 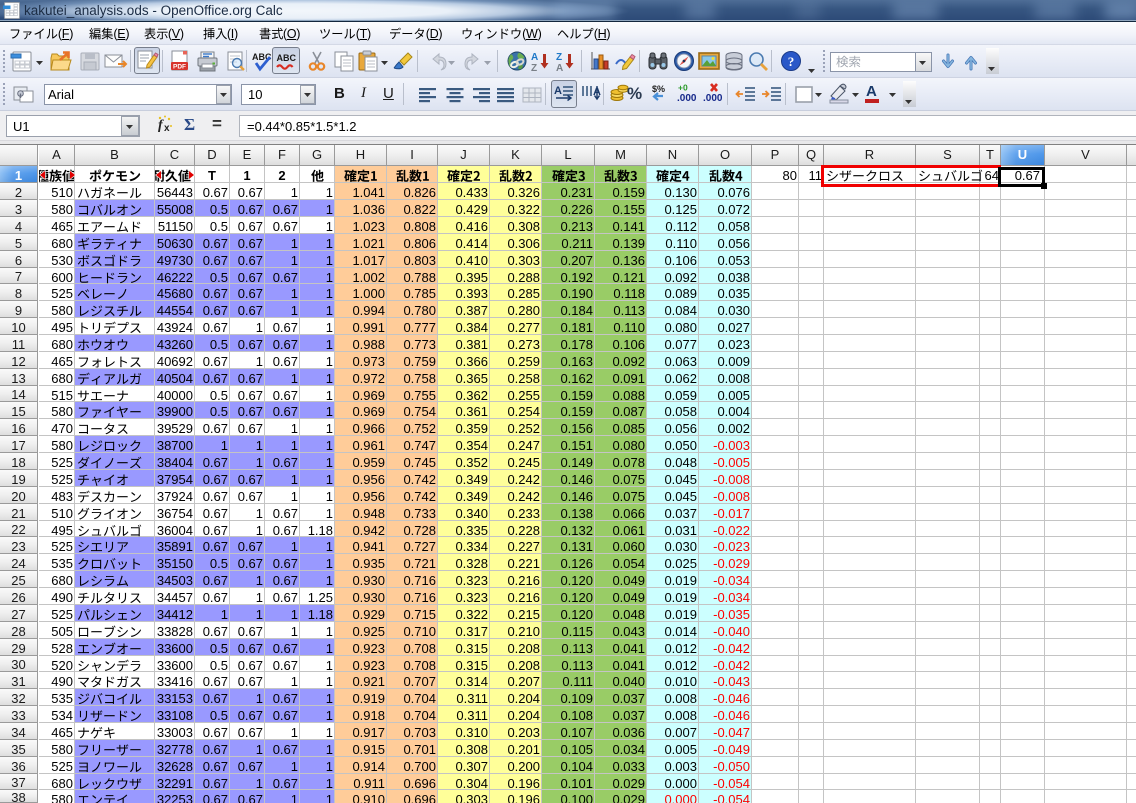 I want to click on svg-text: PDF, so click(x=179, y=67).